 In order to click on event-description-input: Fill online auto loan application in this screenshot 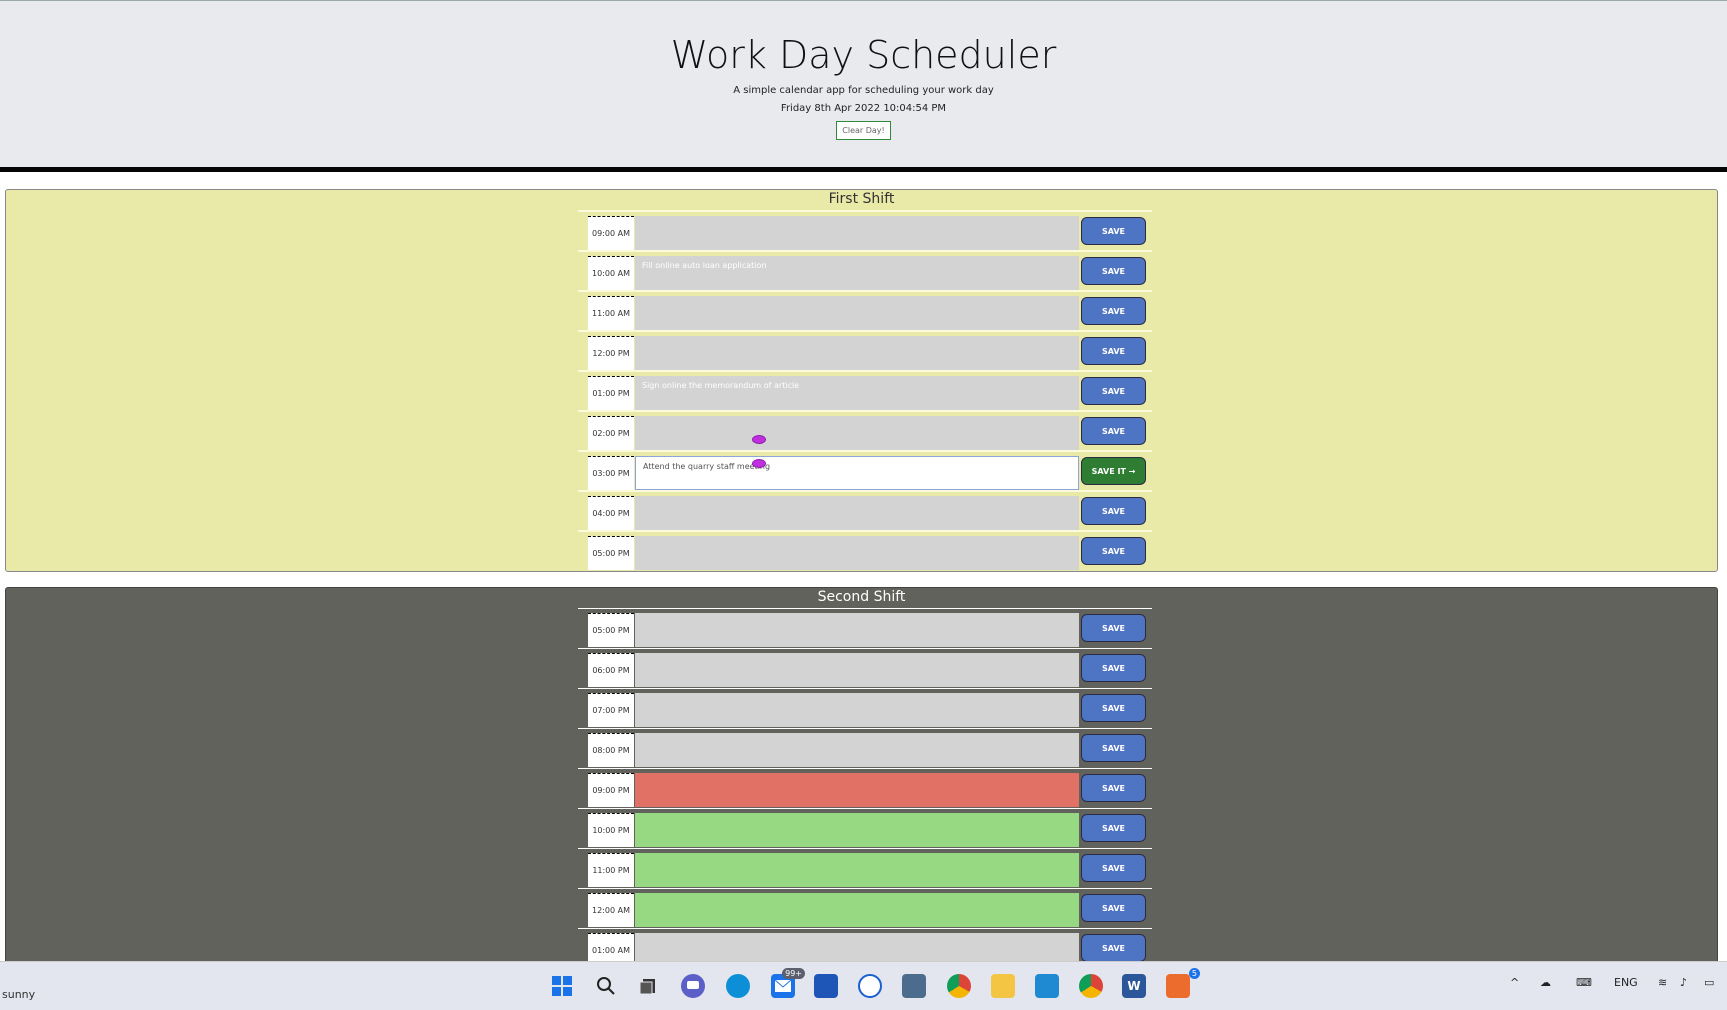, I will do `click(857, 273)`.